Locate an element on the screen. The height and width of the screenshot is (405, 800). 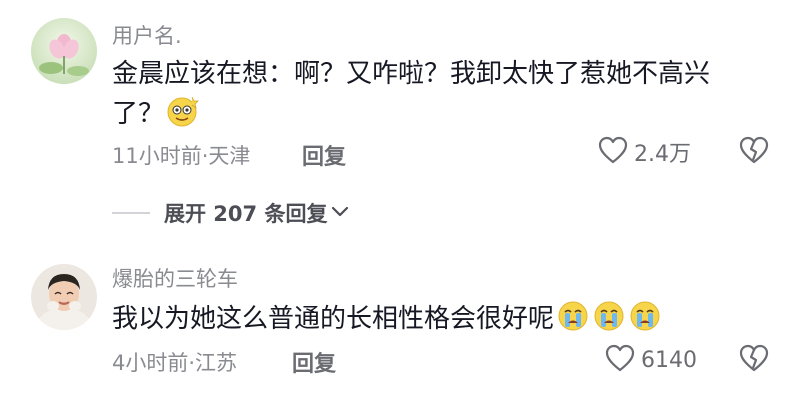
comment-body: 我以为她这么普通的长相性格会很好呢 is located at coordinates (333, 319).